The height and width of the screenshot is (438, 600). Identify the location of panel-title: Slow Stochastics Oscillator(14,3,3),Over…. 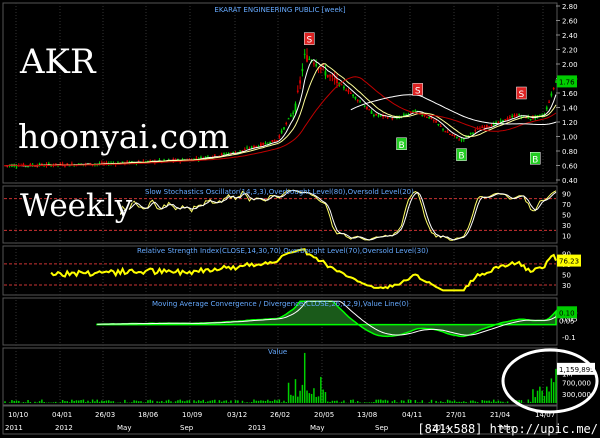
(279, 192).